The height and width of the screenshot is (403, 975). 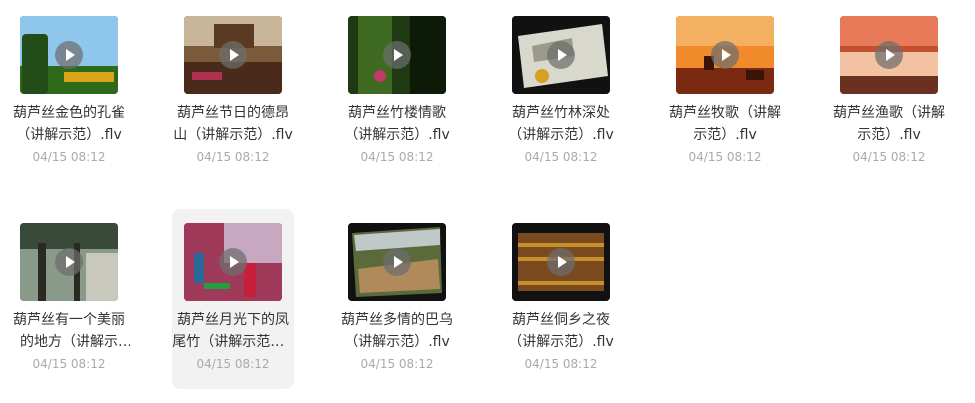 What do you see at coordinates (542, 76) in the screenshot?
I see `thumb-leaf` at bounding box center [542, 76].